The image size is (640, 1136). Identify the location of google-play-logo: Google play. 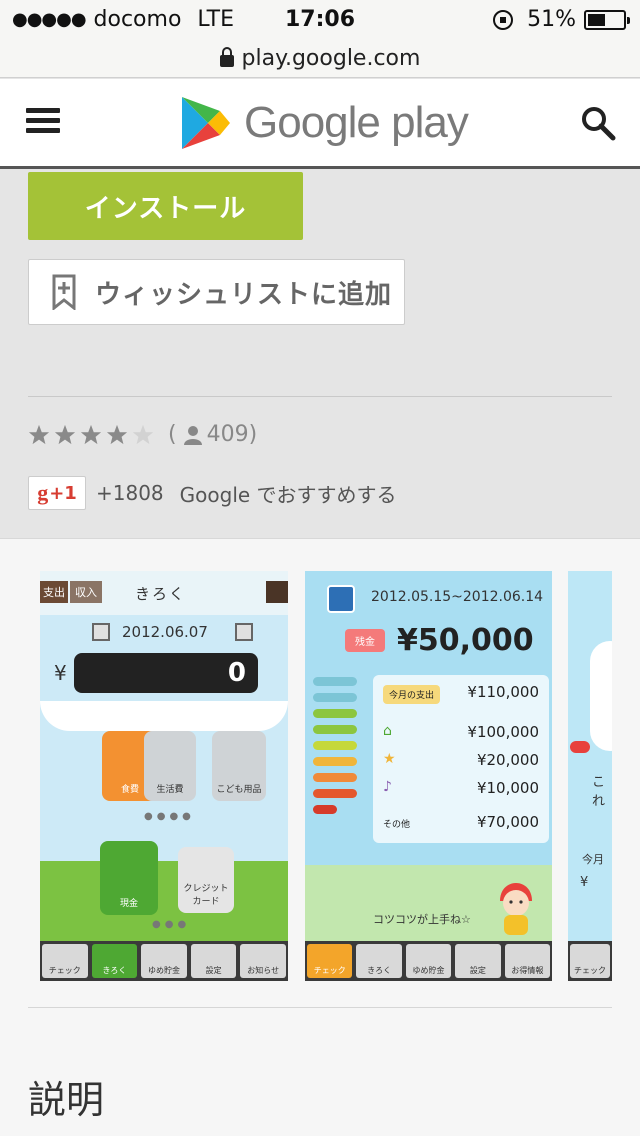
(324, 123).